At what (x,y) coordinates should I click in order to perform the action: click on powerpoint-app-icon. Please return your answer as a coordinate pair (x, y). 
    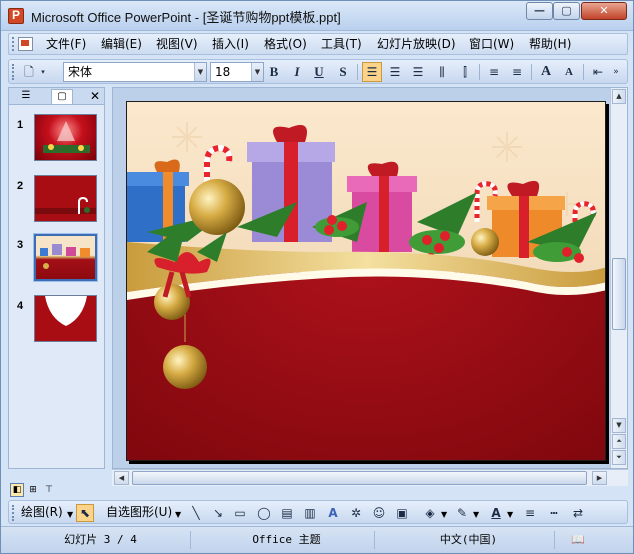
    Looking at the image, I should click on (16, 16).